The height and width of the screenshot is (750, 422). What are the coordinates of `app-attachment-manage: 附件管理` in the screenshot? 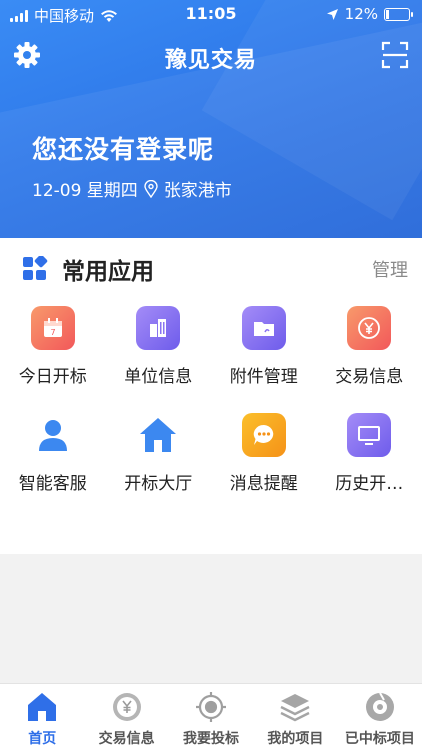 It's located at (264, 346).